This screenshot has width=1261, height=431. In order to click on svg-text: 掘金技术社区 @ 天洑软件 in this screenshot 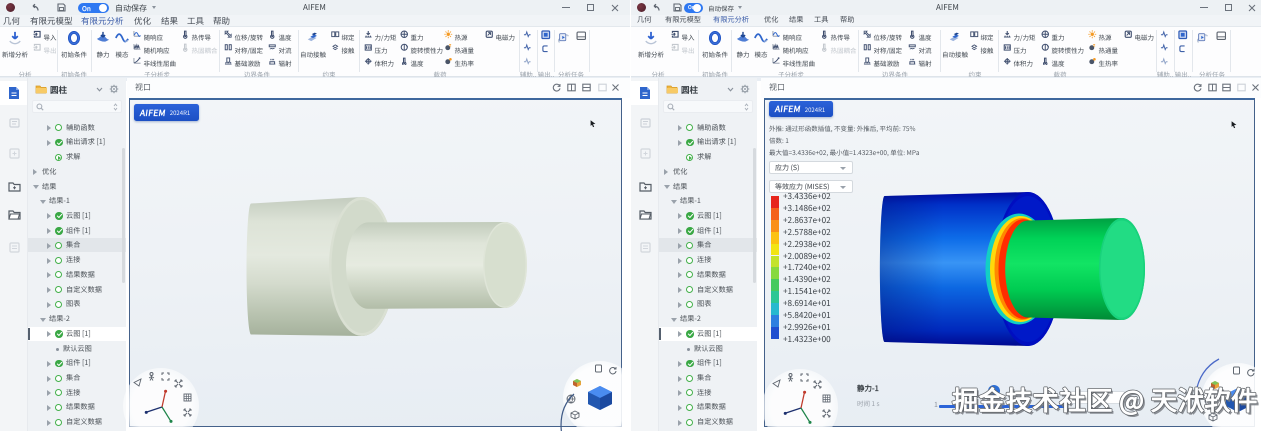, I will do `click(1105, 398)`.